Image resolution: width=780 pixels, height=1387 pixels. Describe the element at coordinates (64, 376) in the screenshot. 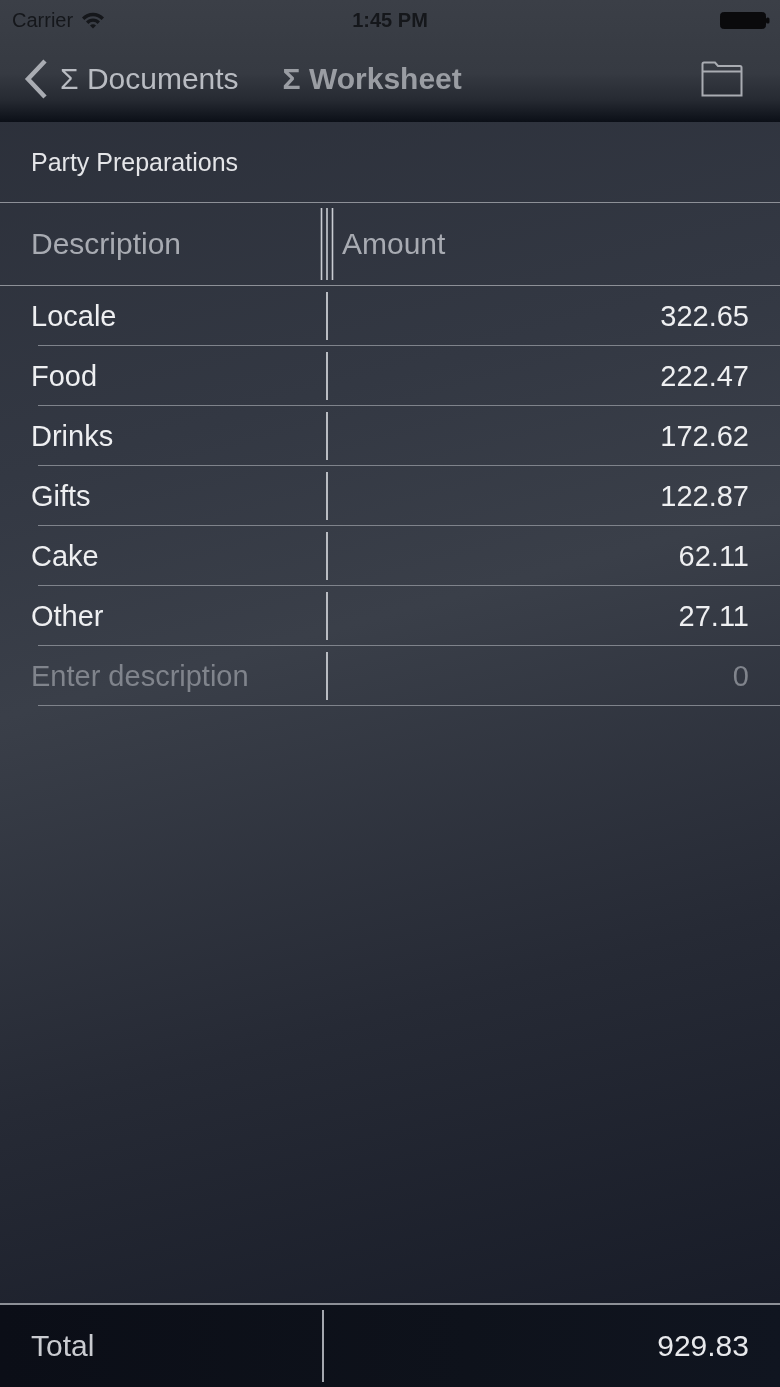

I see `description-cell: Food` at that location.